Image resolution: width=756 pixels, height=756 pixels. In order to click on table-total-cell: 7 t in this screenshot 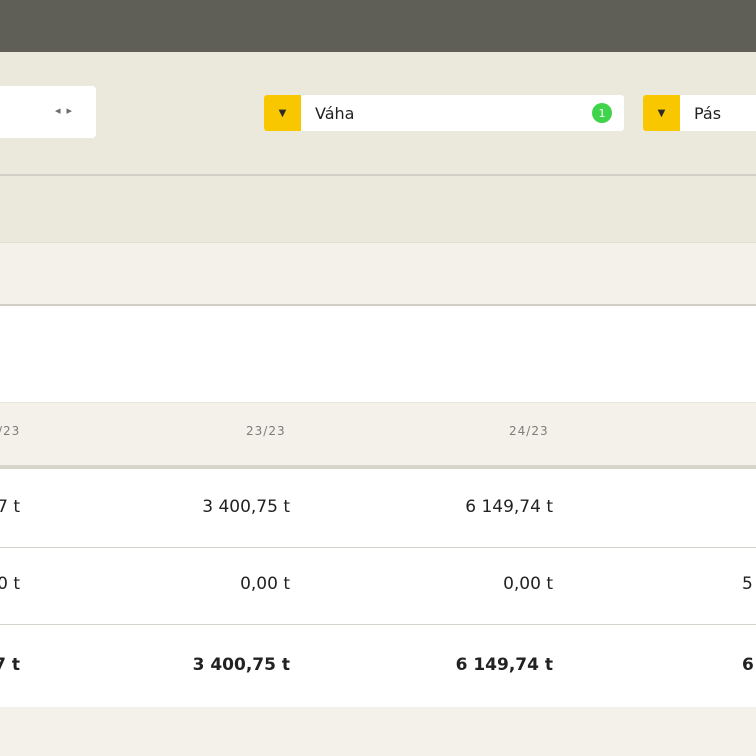, I will do `click(10, 665)`.